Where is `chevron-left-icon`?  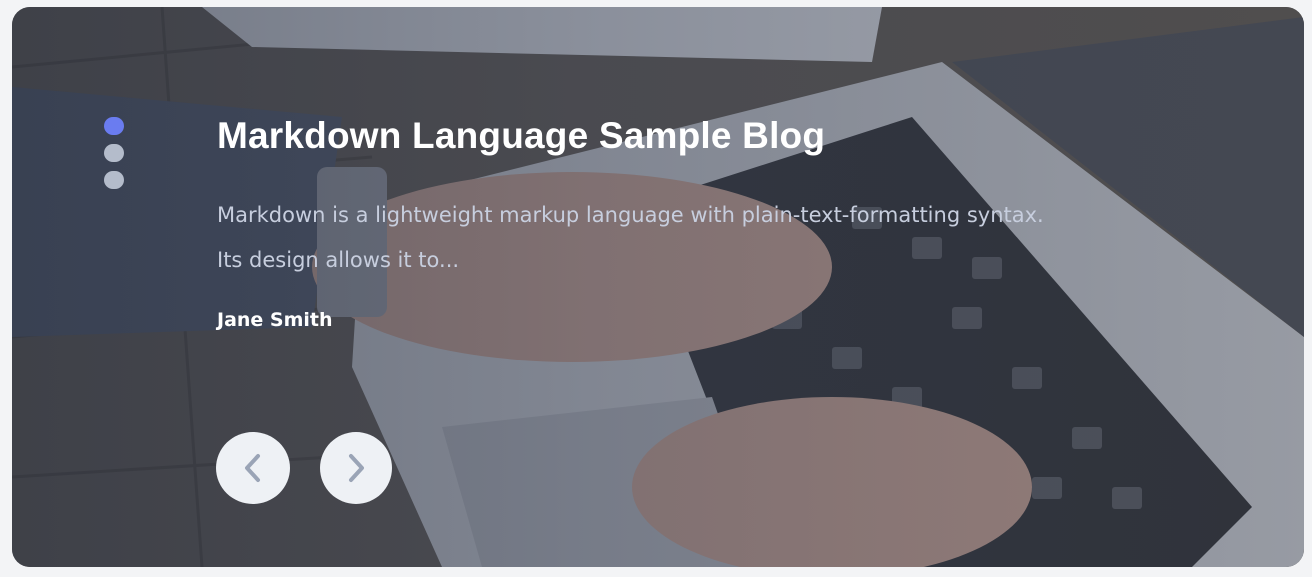 chevron-left-icon is located at coordinates (252, 468).